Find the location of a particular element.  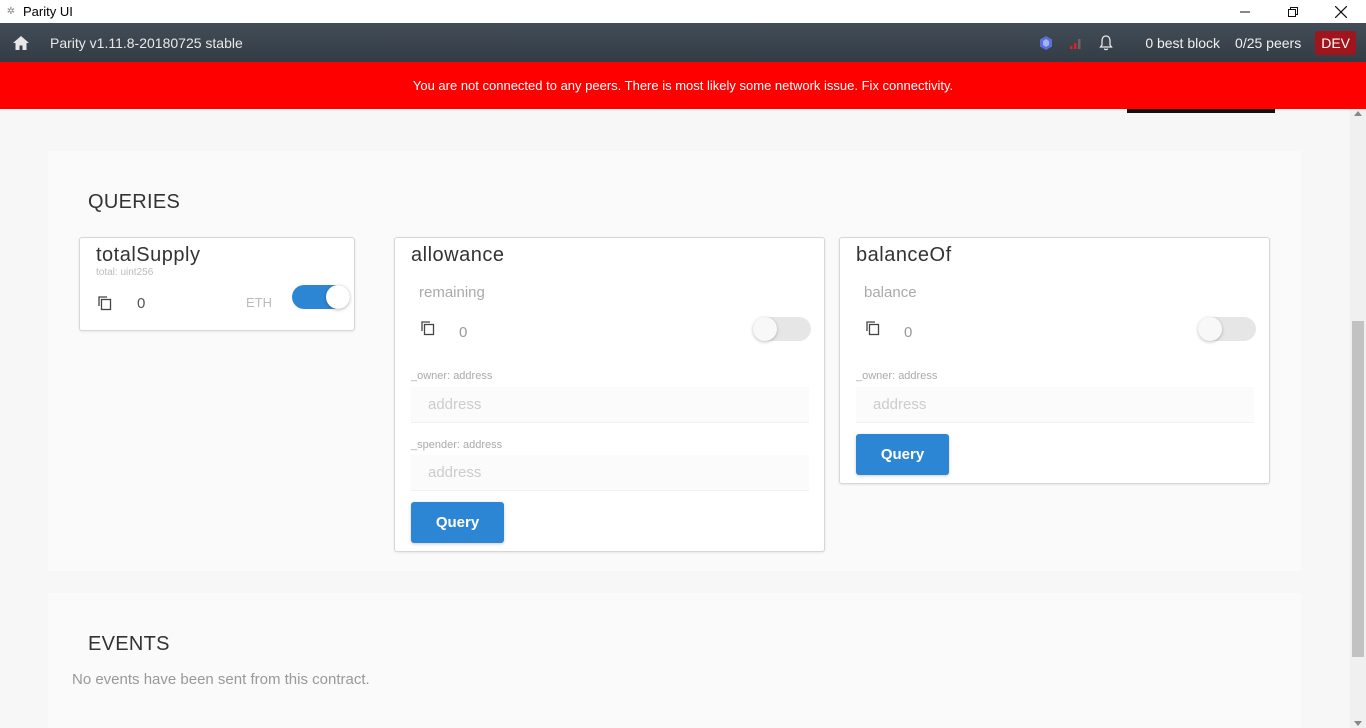

scrollbar-thumb is located at coordinates (1358, 489).